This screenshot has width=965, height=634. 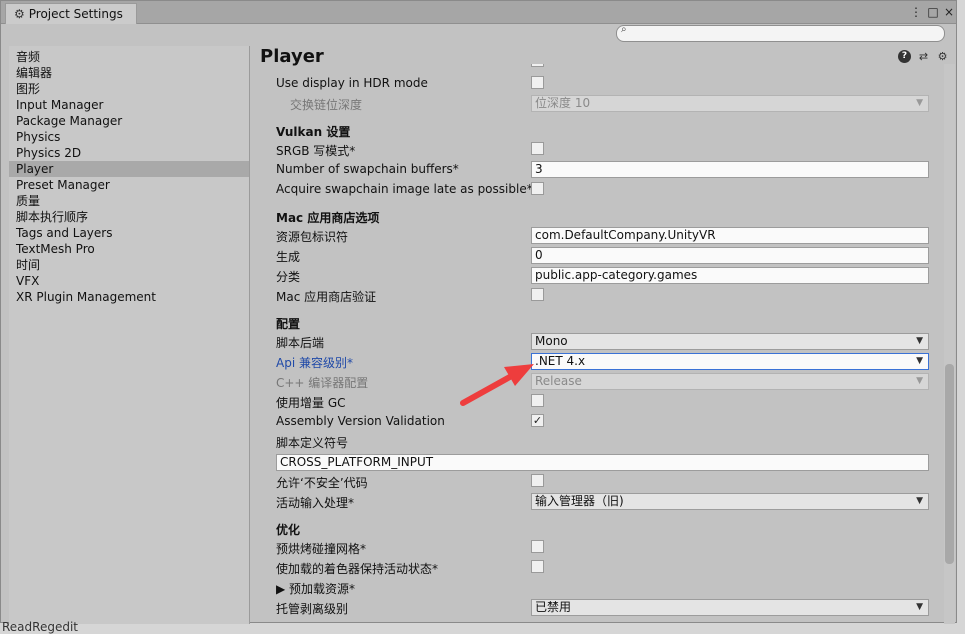 What do you see at coordinates (129, 233) in the screenshot?
I see `sidebar-item-tags-and-layers: Tags and Layers` at bounding box center [129, 233].